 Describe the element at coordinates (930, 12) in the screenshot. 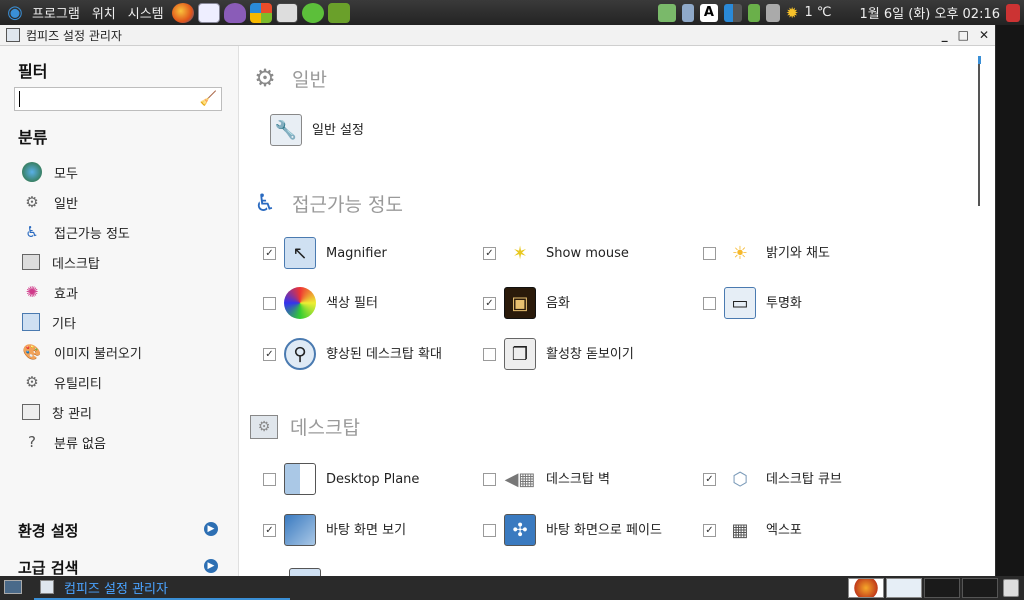

I see `clock: 1월 6일 (화) 오후 02:16` at that location.